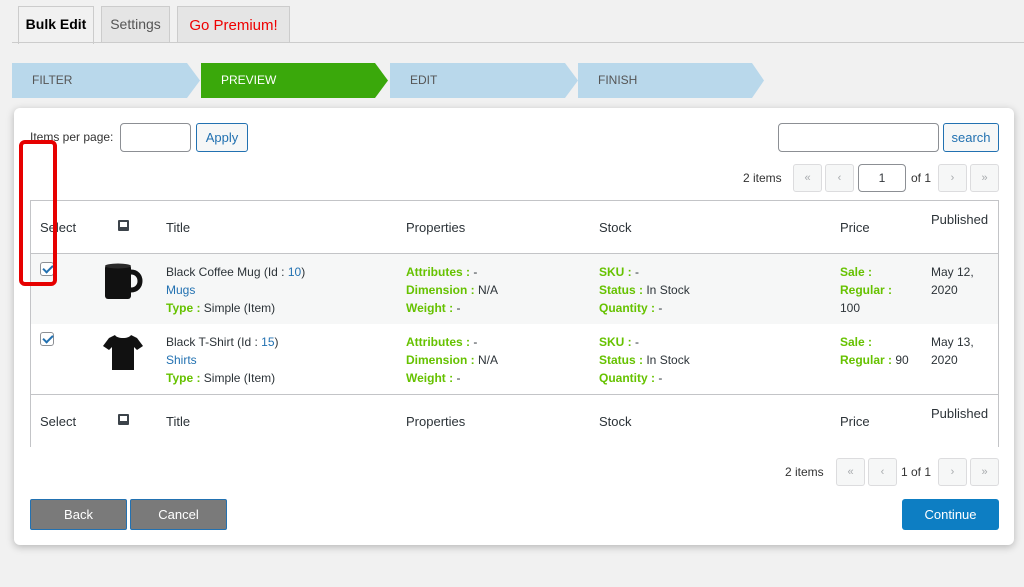  I want to click on tab-settings: Settings, so click(135, 24).